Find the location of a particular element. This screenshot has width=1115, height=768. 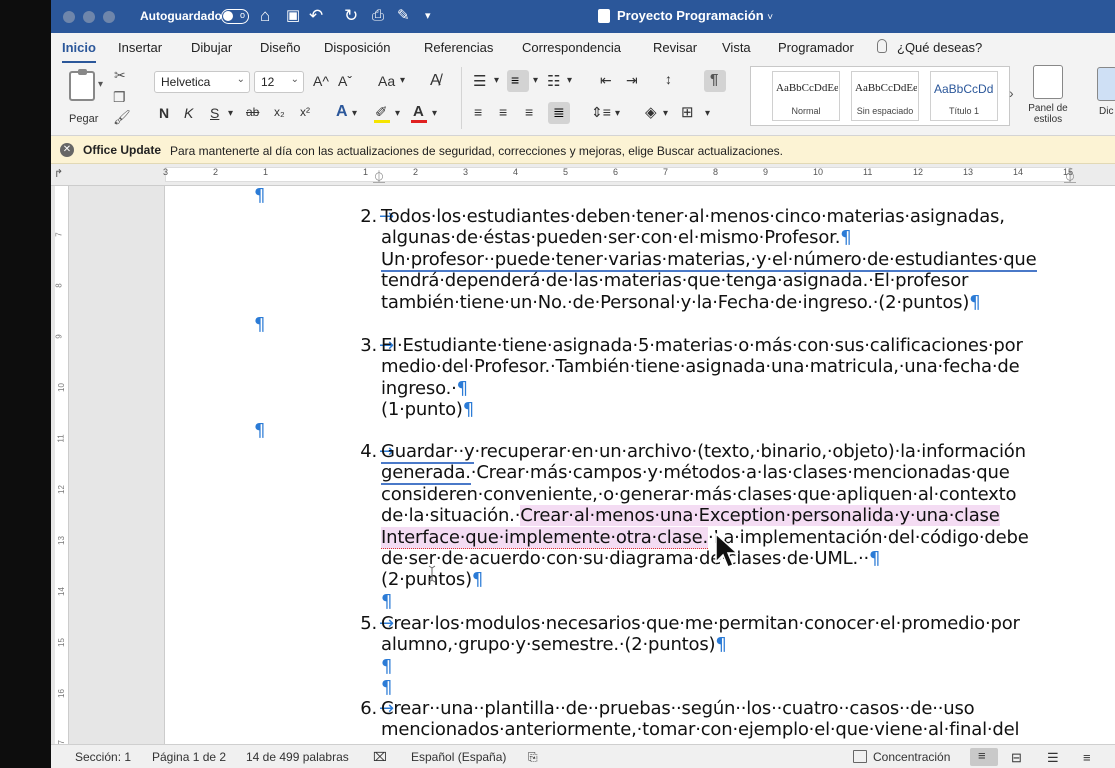

paste-options-chevron-icon: ▾ is located at coordinates (100, 84).